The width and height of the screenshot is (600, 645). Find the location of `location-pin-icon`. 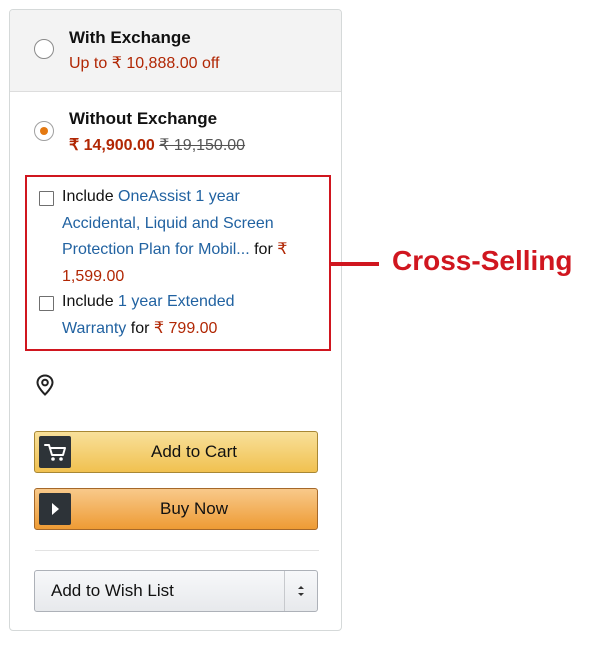

location-pin-icon is located at coordinates (45, 385).